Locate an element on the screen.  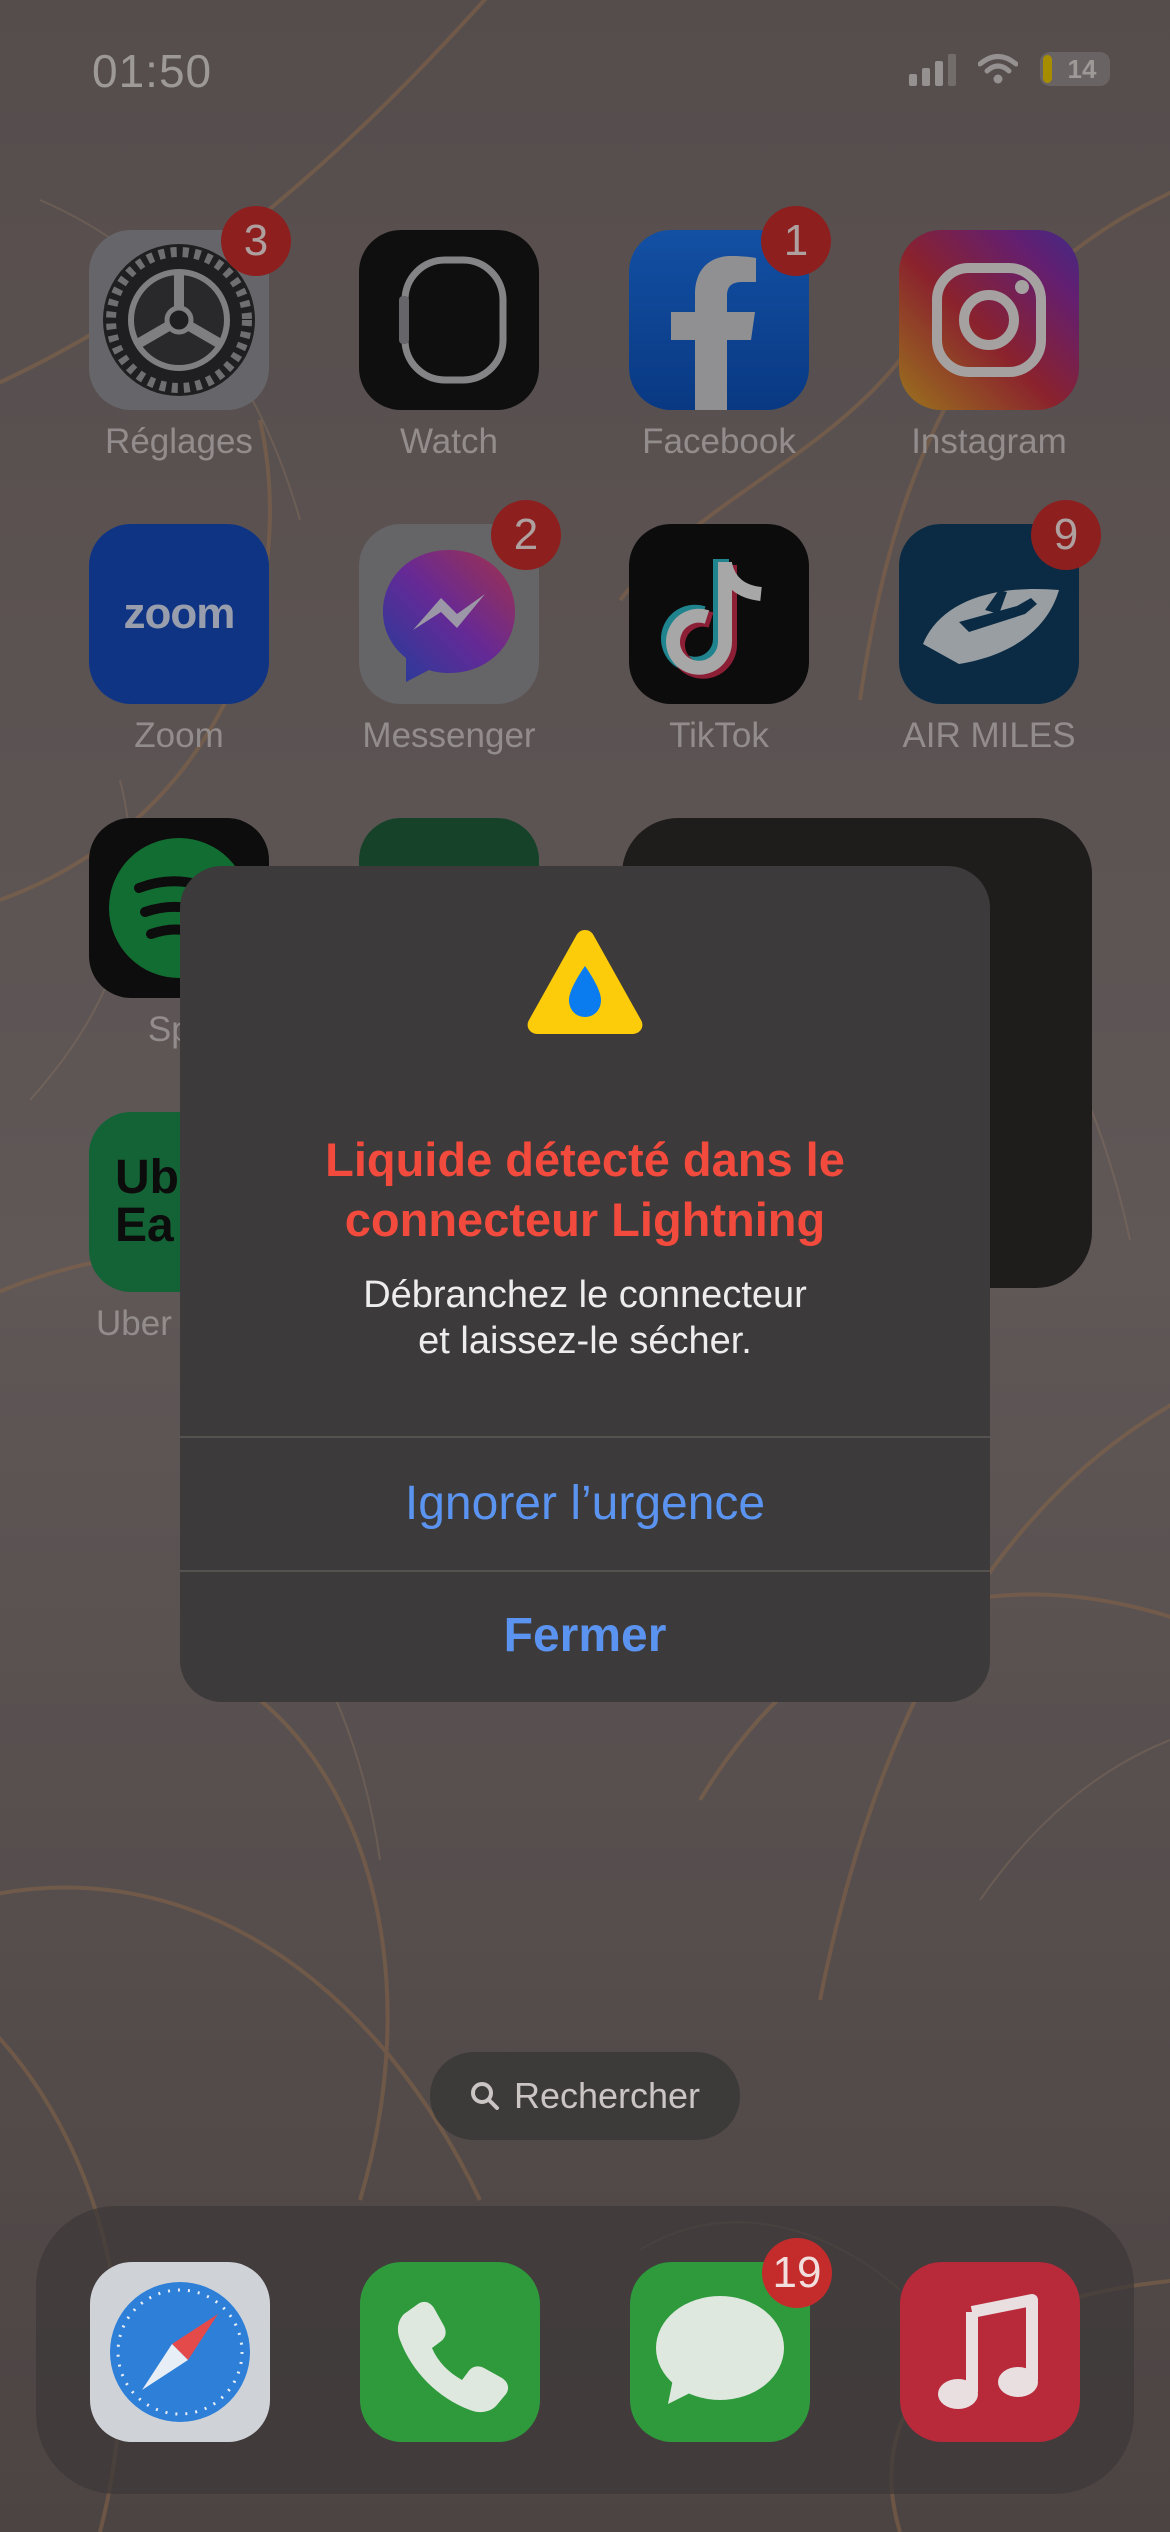
safari-icon is located at coordinates (180, 2352).